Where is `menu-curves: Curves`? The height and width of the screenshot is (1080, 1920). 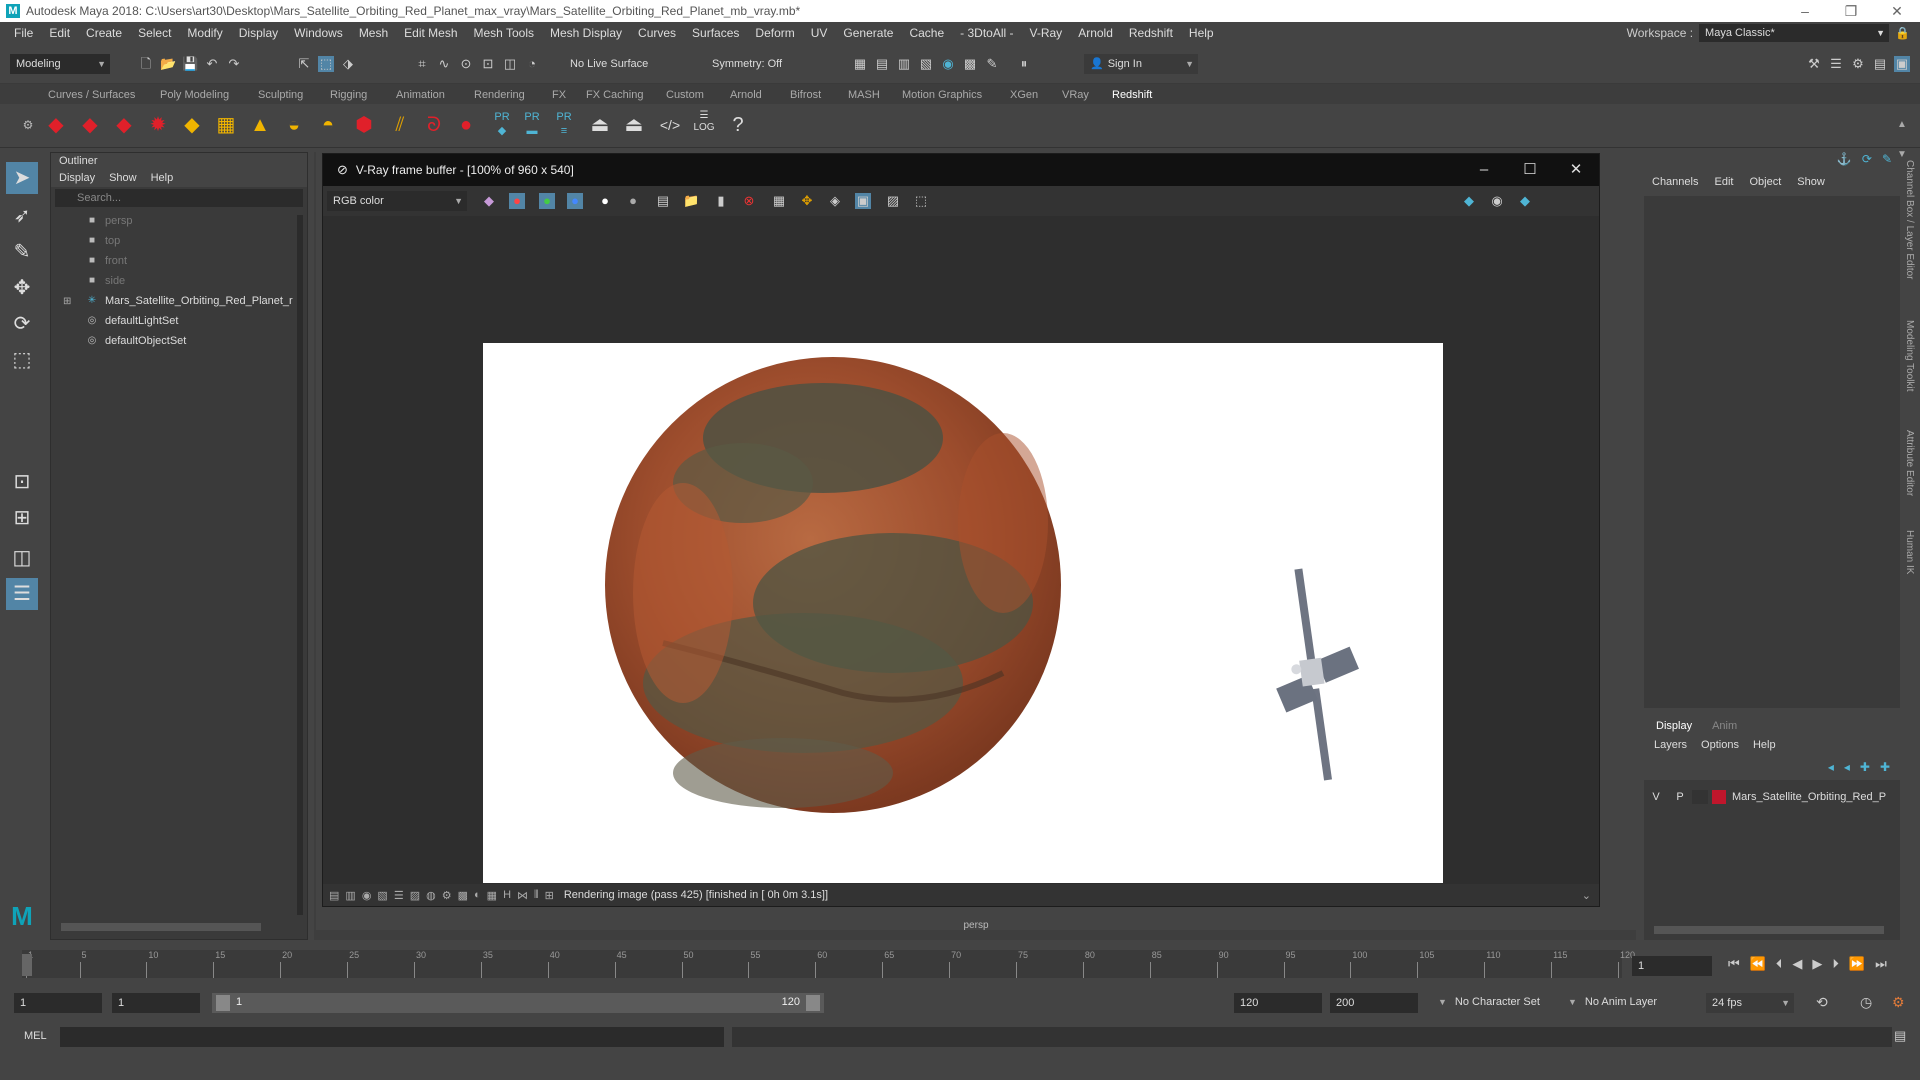 menu-curves: Curves is located at coordinates (657, 33).